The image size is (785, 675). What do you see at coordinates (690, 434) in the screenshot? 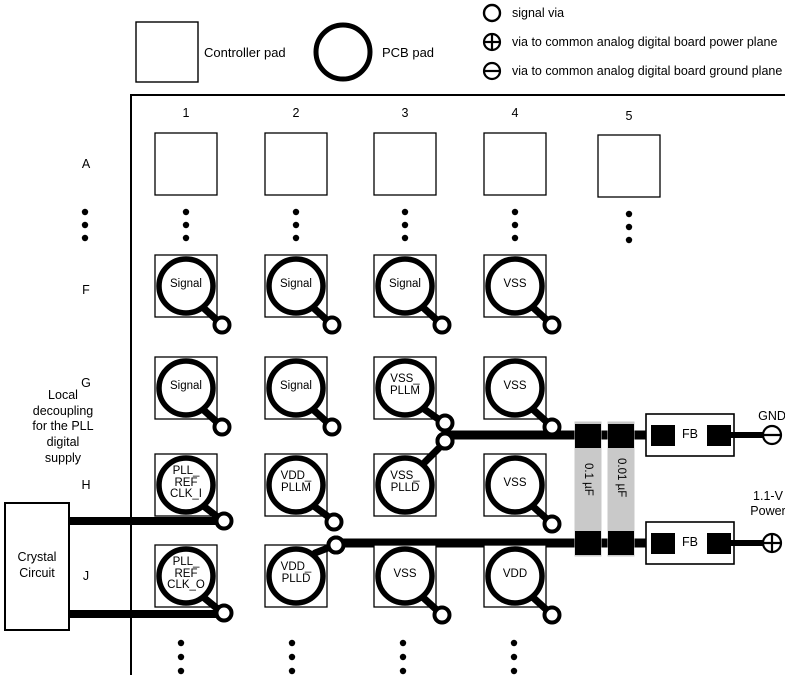
I see `ferrite-bead-top-label: FB` at bounding box center [690, 434].